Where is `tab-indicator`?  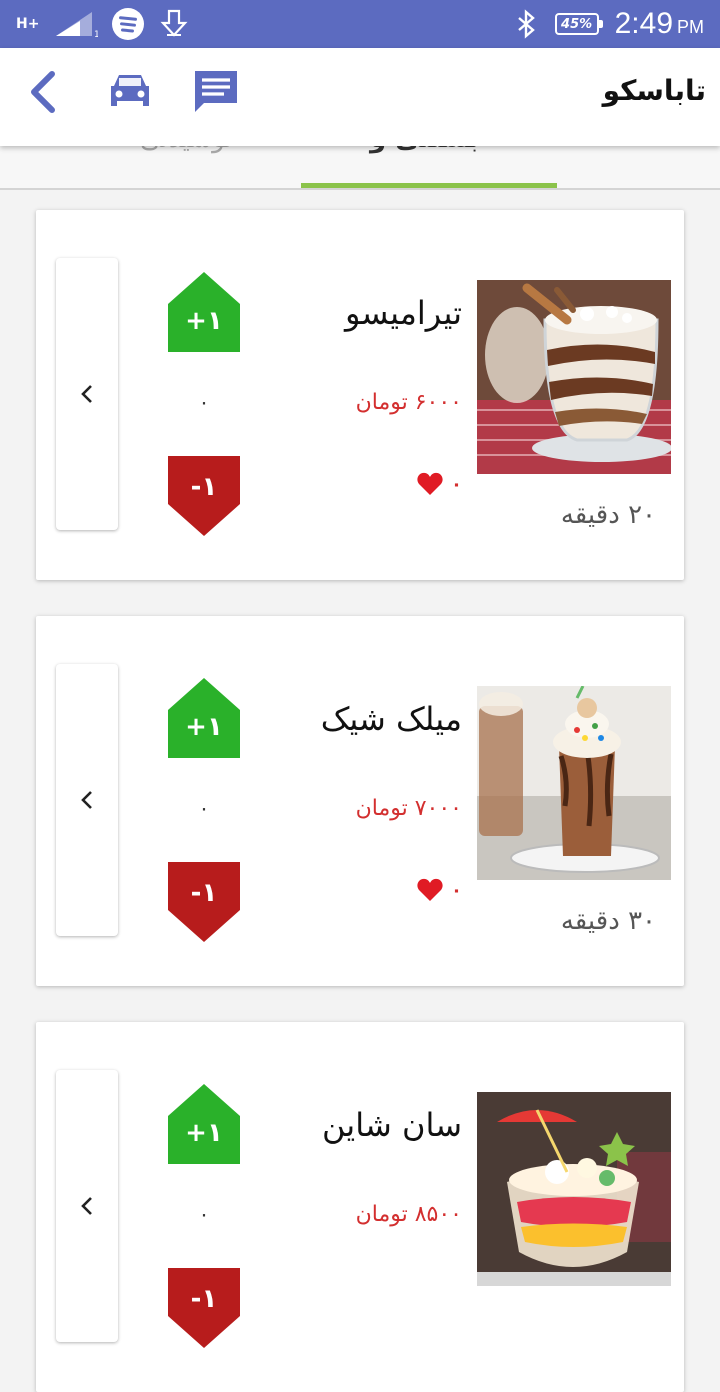 tab-indicator is located at coordinates (429, 185).